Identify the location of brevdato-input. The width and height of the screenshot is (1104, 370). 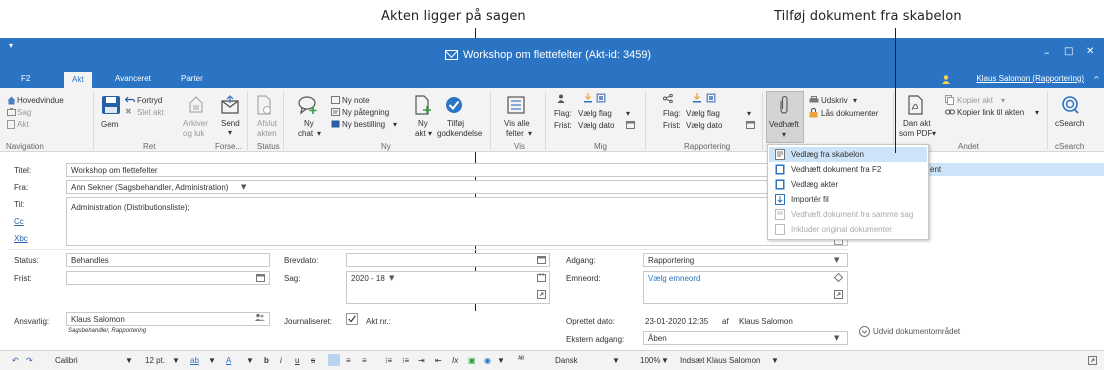
(448, 260).